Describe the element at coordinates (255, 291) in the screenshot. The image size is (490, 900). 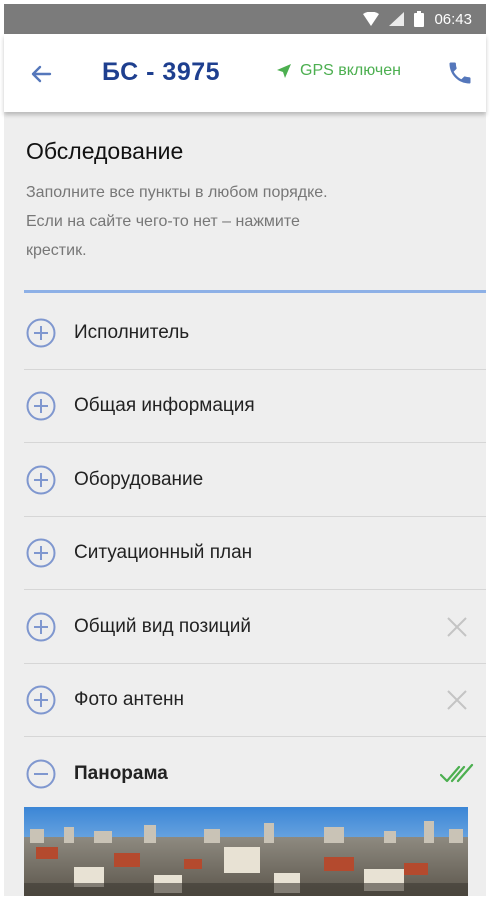
I see `progress-line` at that location.